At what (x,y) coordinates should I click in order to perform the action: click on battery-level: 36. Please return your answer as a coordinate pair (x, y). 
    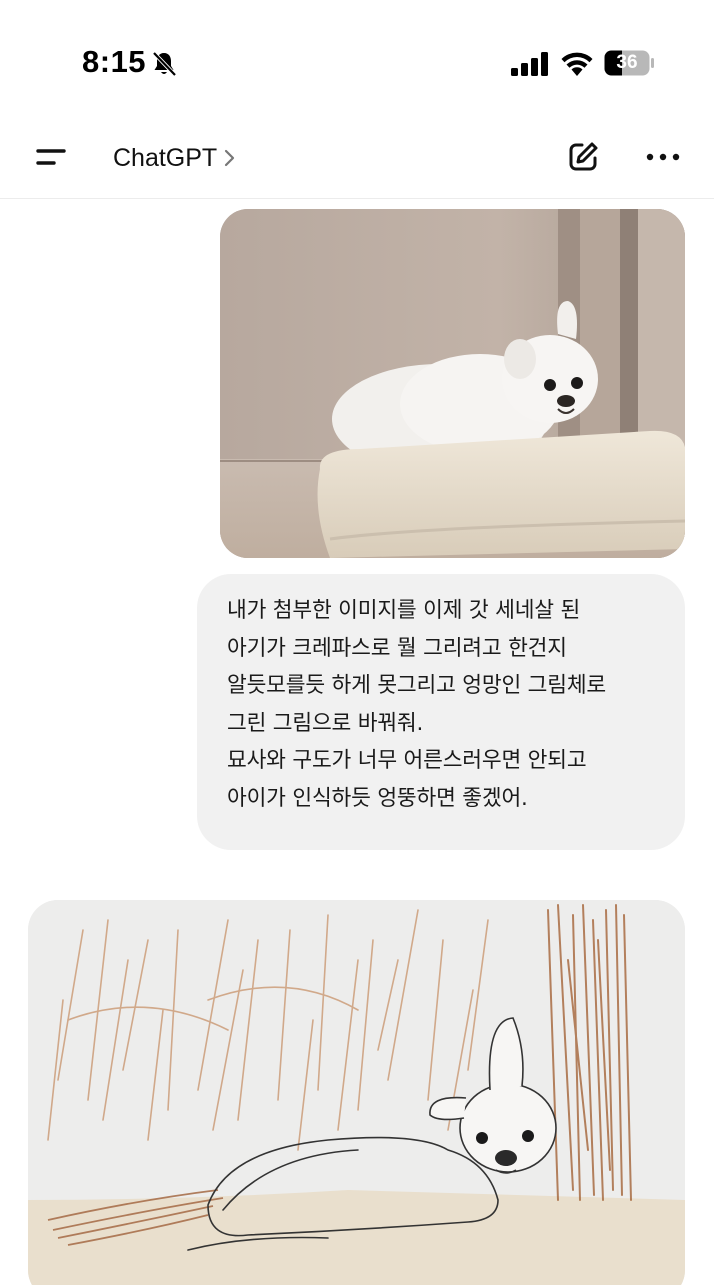
    Looking at the image, I should click on (627, 62).